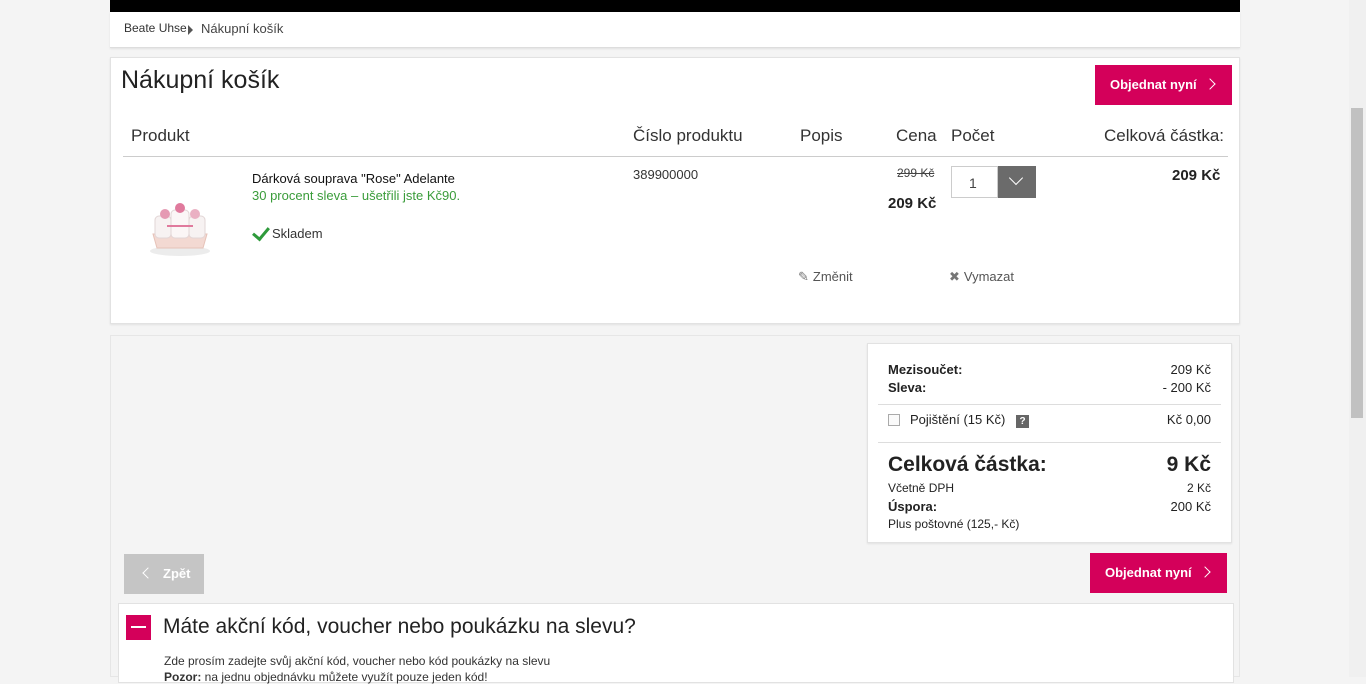 This screenshot has width=1366, height=684. I want to click on close-icon: ✖, so click(954, 276).